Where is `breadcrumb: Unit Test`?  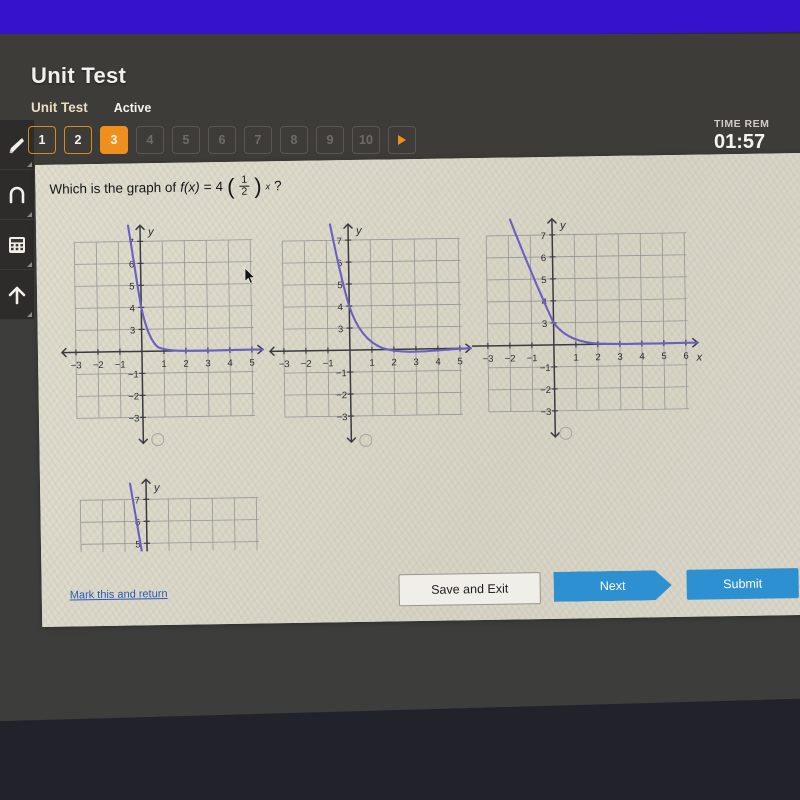
breadcrumb: Unit Test is located at coordinates (59, 107).